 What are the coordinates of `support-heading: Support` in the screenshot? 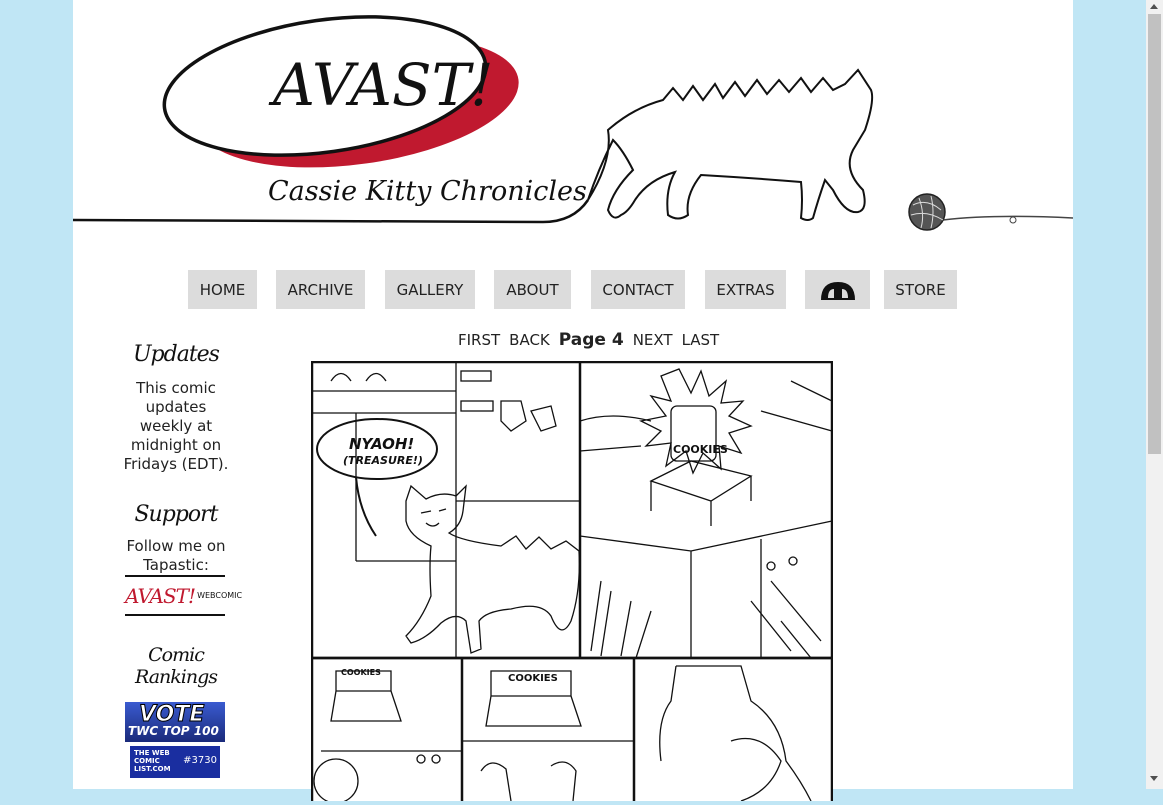 It's located at (176, 514).